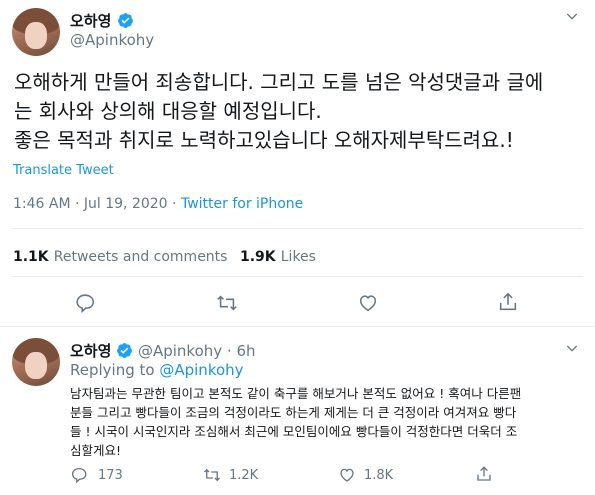 Image resolution: width=595 pixels, height=495 pixels. Describe the element at coordinates (572, 348) in the screenshot. I see `reply-options-chevron-down-icon` at that location.